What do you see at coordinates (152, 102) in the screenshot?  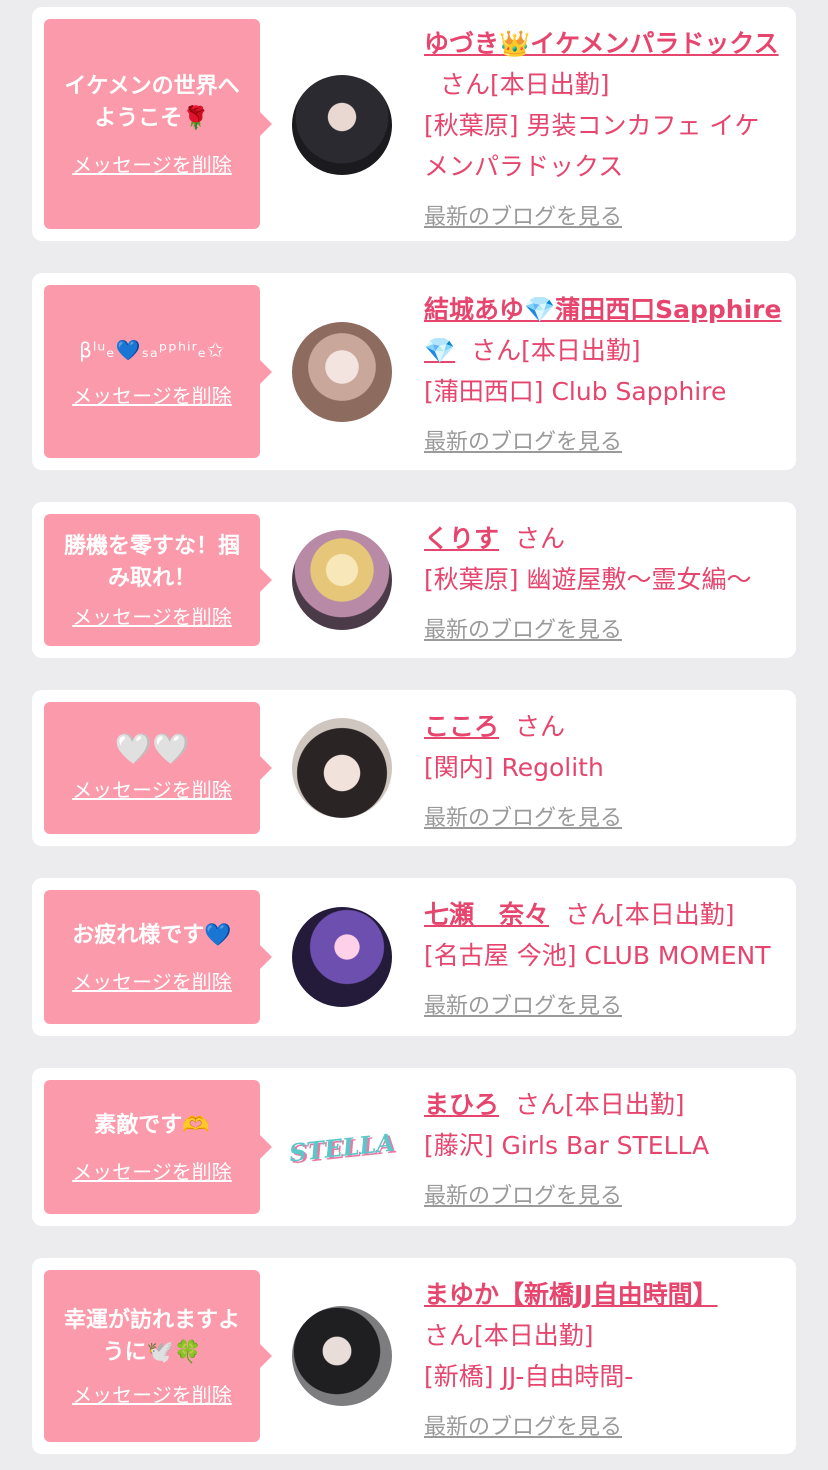 I see `message-text: イケメンの世界へようこそ🌹` at bounding box center [152, 102].